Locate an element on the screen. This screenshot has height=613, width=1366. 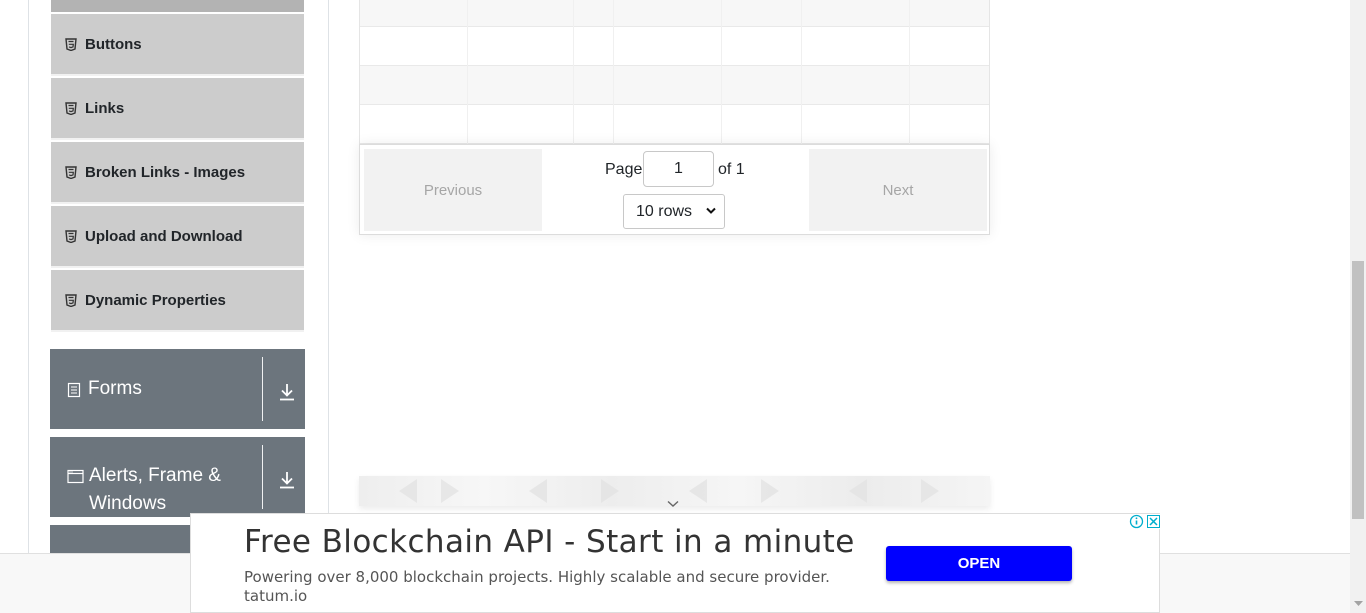
sidebar-item-upload-download: Upload and Download is located at coordinates (177, 237).